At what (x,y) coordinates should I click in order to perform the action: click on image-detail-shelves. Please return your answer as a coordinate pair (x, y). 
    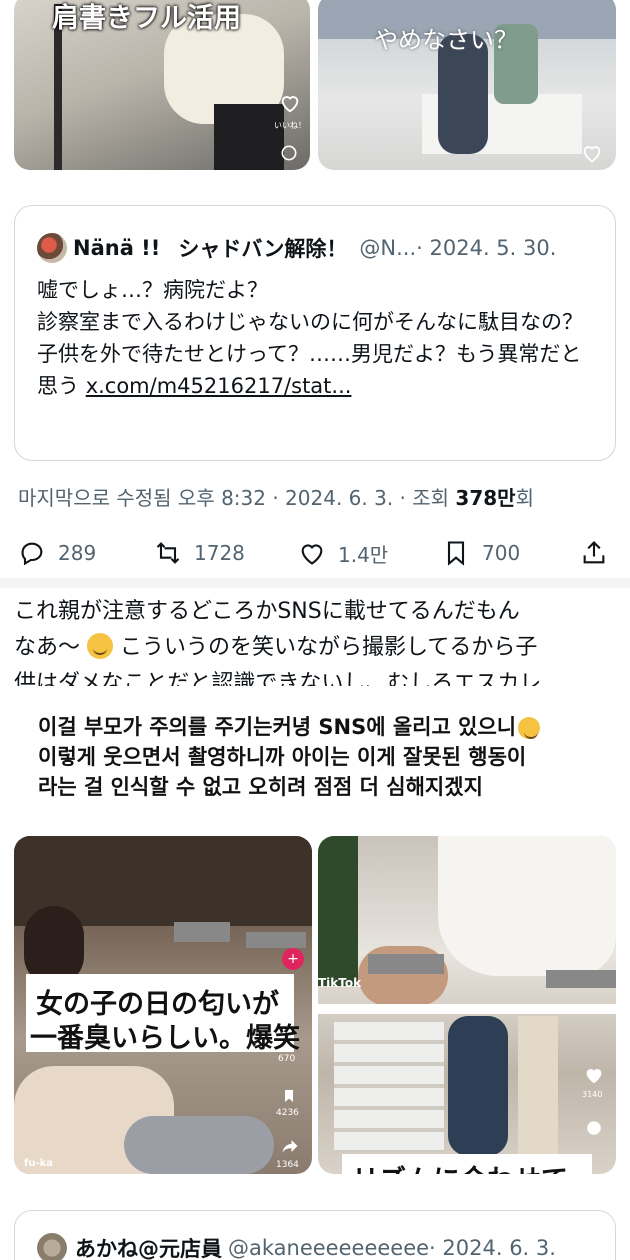
    Looking at the image, I should click on (389, 1087).